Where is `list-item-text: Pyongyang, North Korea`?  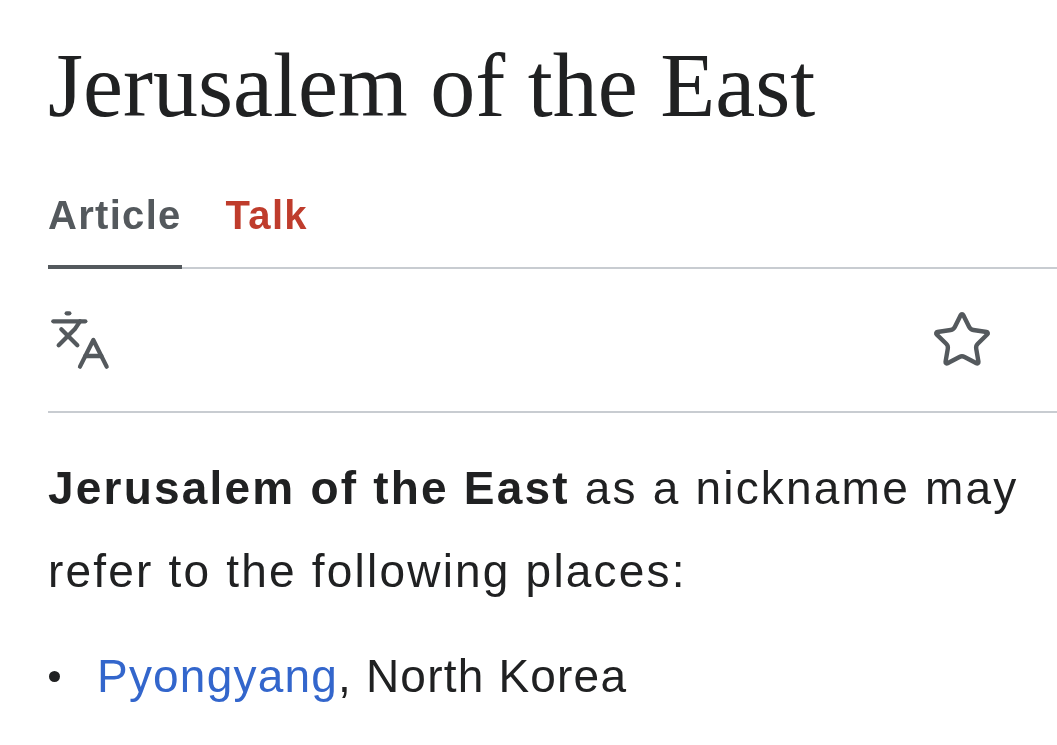 list-item-text: Pyongyang, North Korea is located at coordinates (362, 676).